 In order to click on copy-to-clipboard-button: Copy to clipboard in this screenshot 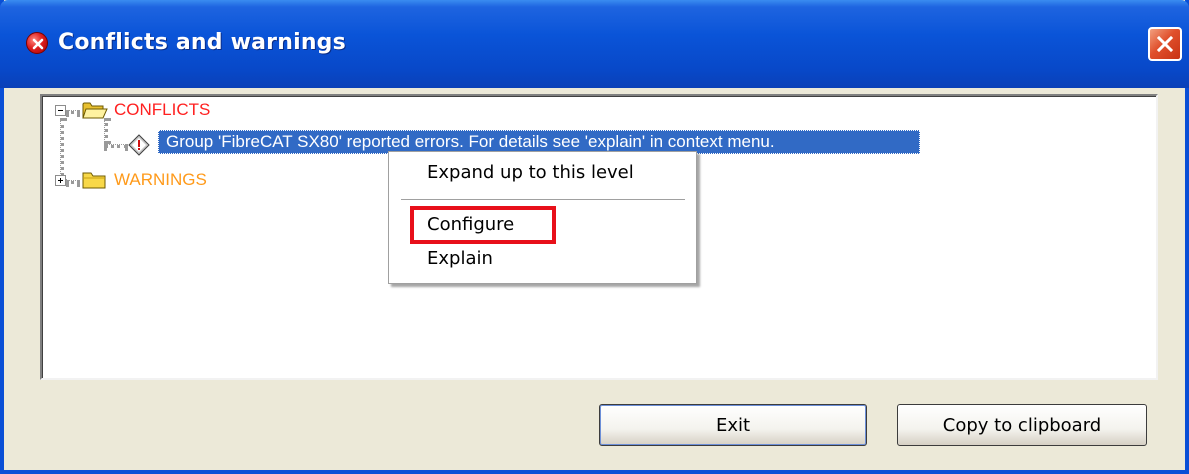, I will do `click(1022, 425)`.